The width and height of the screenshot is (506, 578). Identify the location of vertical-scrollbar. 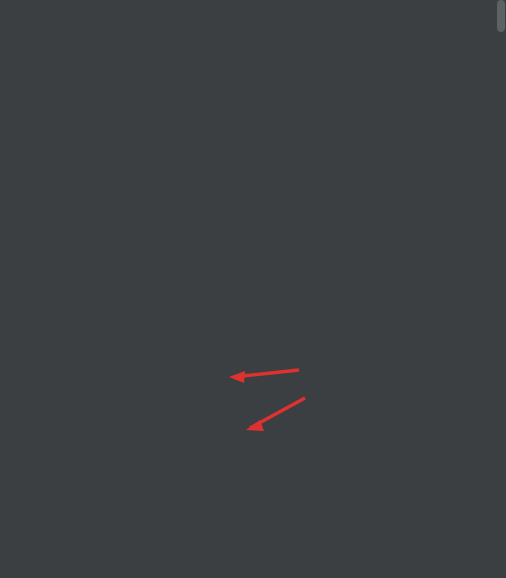
(501, 289).